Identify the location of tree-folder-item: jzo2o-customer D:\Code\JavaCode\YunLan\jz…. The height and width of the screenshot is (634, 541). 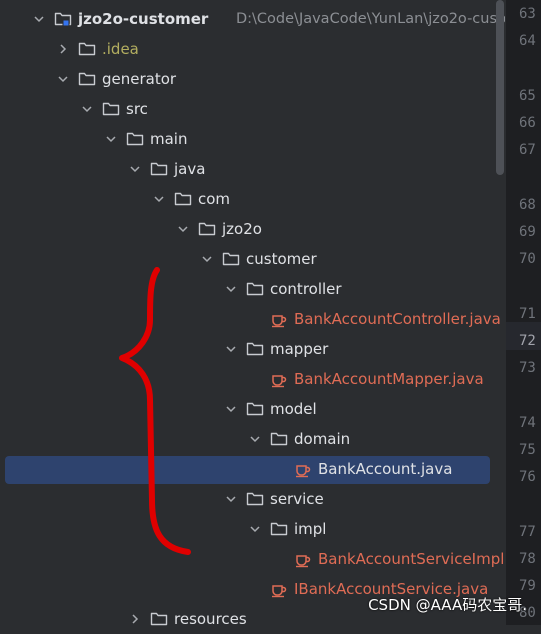
(252, 19).